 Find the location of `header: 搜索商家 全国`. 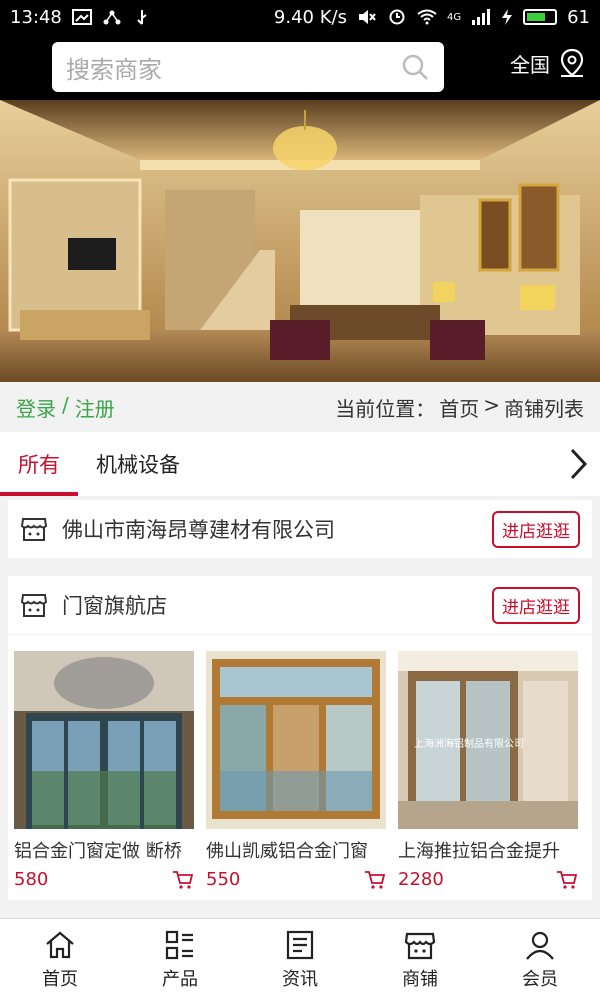

header: 搜索商家 全国 is located at coordinates (300, 67).